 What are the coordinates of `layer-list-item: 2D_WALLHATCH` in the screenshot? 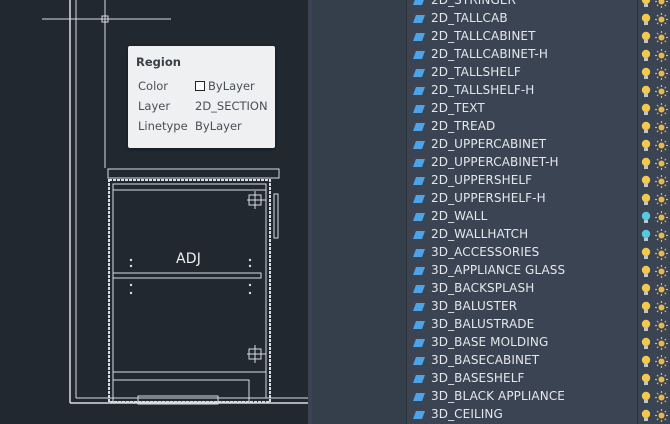 It's located at (538, 235).